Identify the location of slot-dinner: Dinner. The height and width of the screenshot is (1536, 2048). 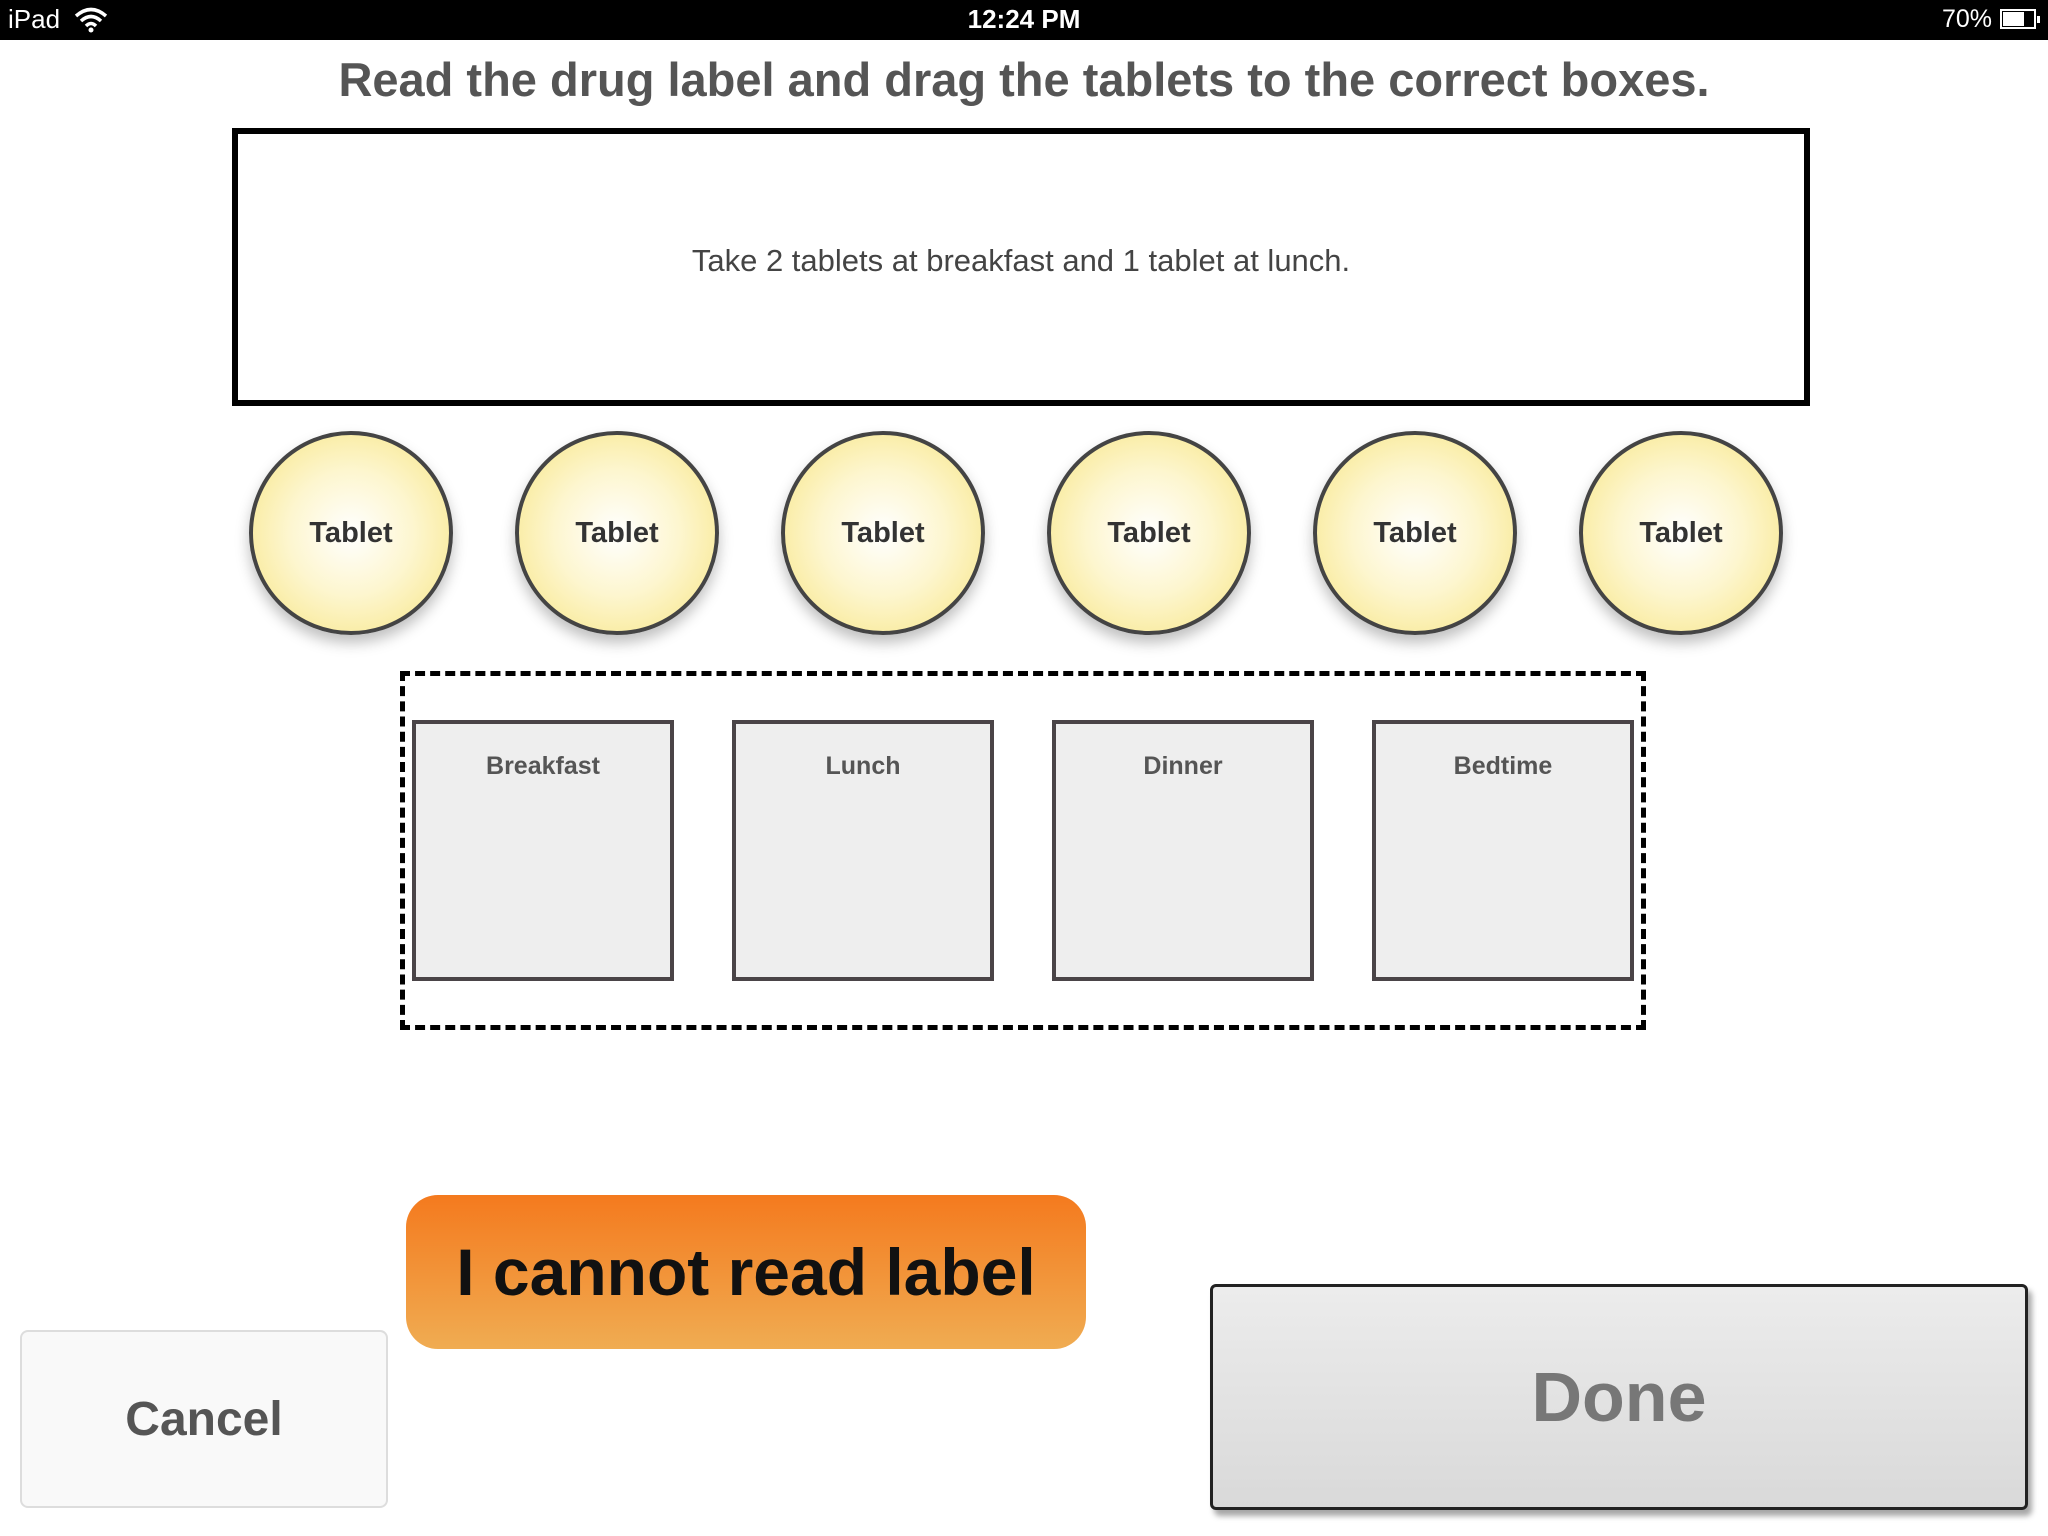
(1183, 850).